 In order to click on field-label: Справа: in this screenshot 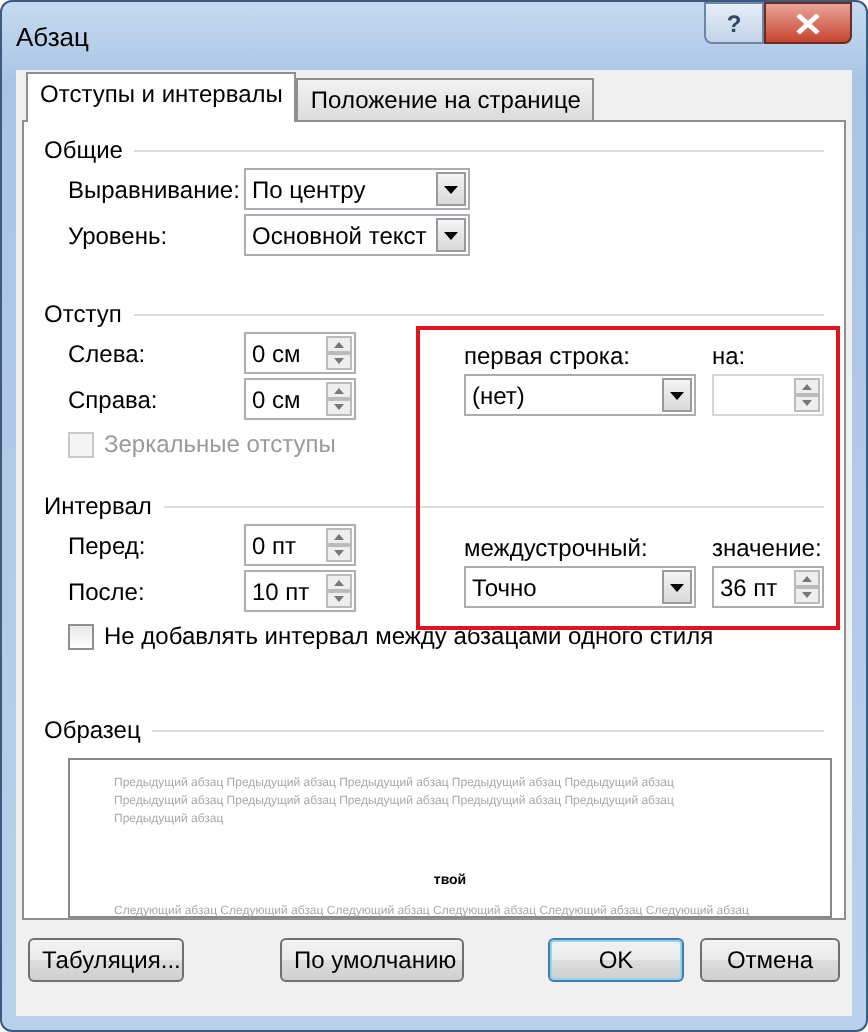, I will do `click(114, 399)`.